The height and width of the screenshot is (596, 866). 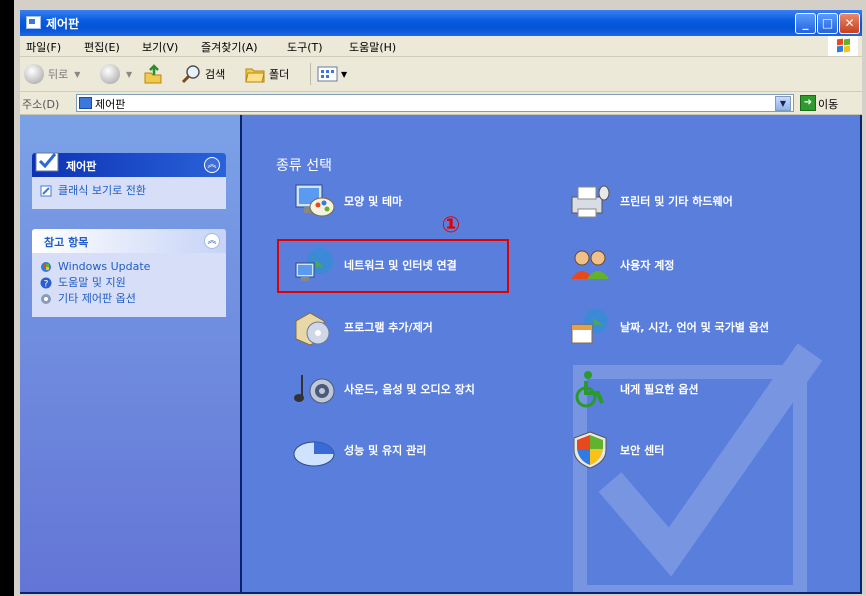 What do you see at coordinates (92, 282) in the screenshot?
I see `help-and-support-label: 도움말 및 지원` at bounding box center [92, 282].